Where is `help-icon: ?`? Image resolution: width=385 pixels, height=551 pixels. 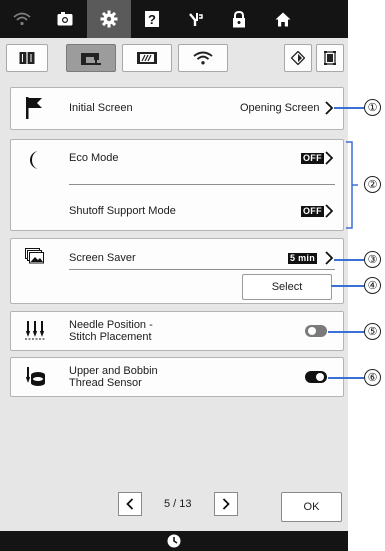 help-icon: ? is located at coordinates (153, 19).